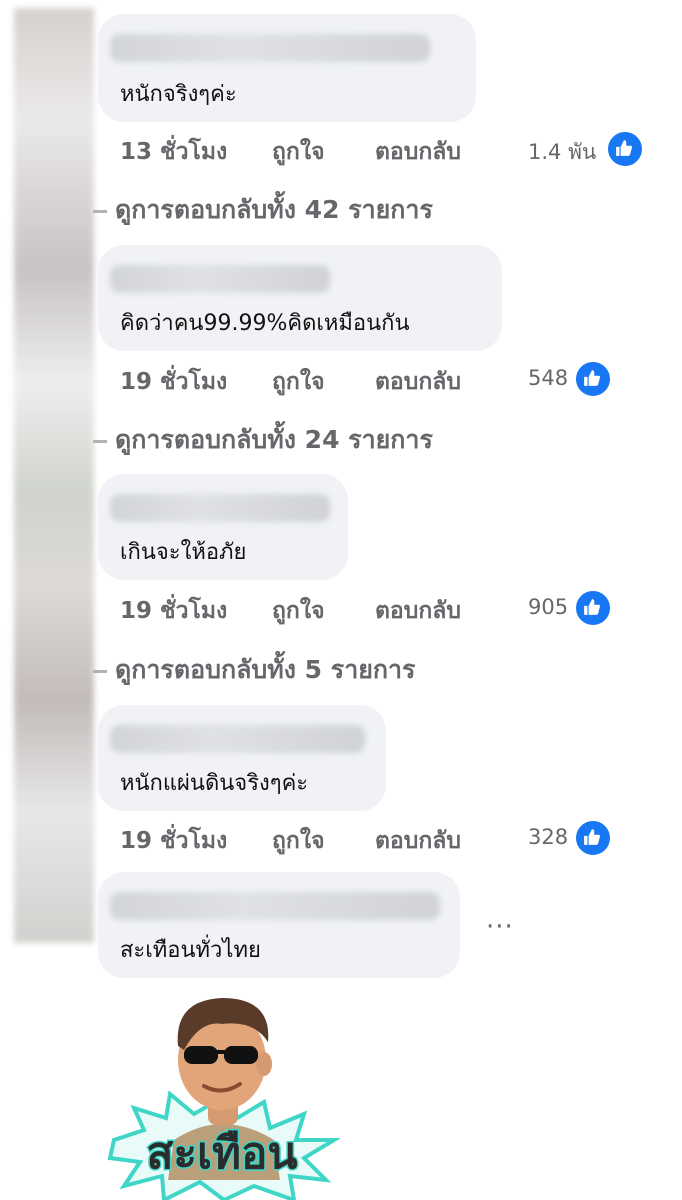  What do you see at coordinates (173, 152) in the screenshot?
I see `comment-time-link: 13 ชั่วโมง` at bounding box center [173, 152].